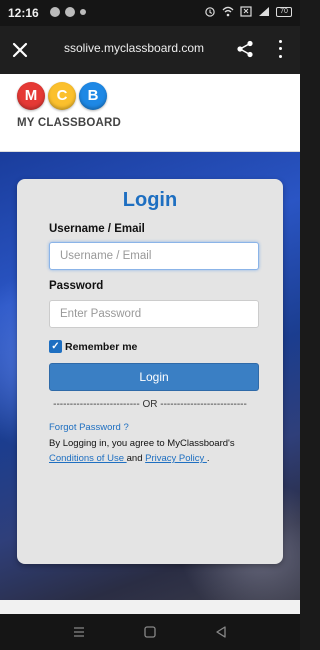 This screenshot has height=650, width=320. I want to click on username-input, so click(154, 256).